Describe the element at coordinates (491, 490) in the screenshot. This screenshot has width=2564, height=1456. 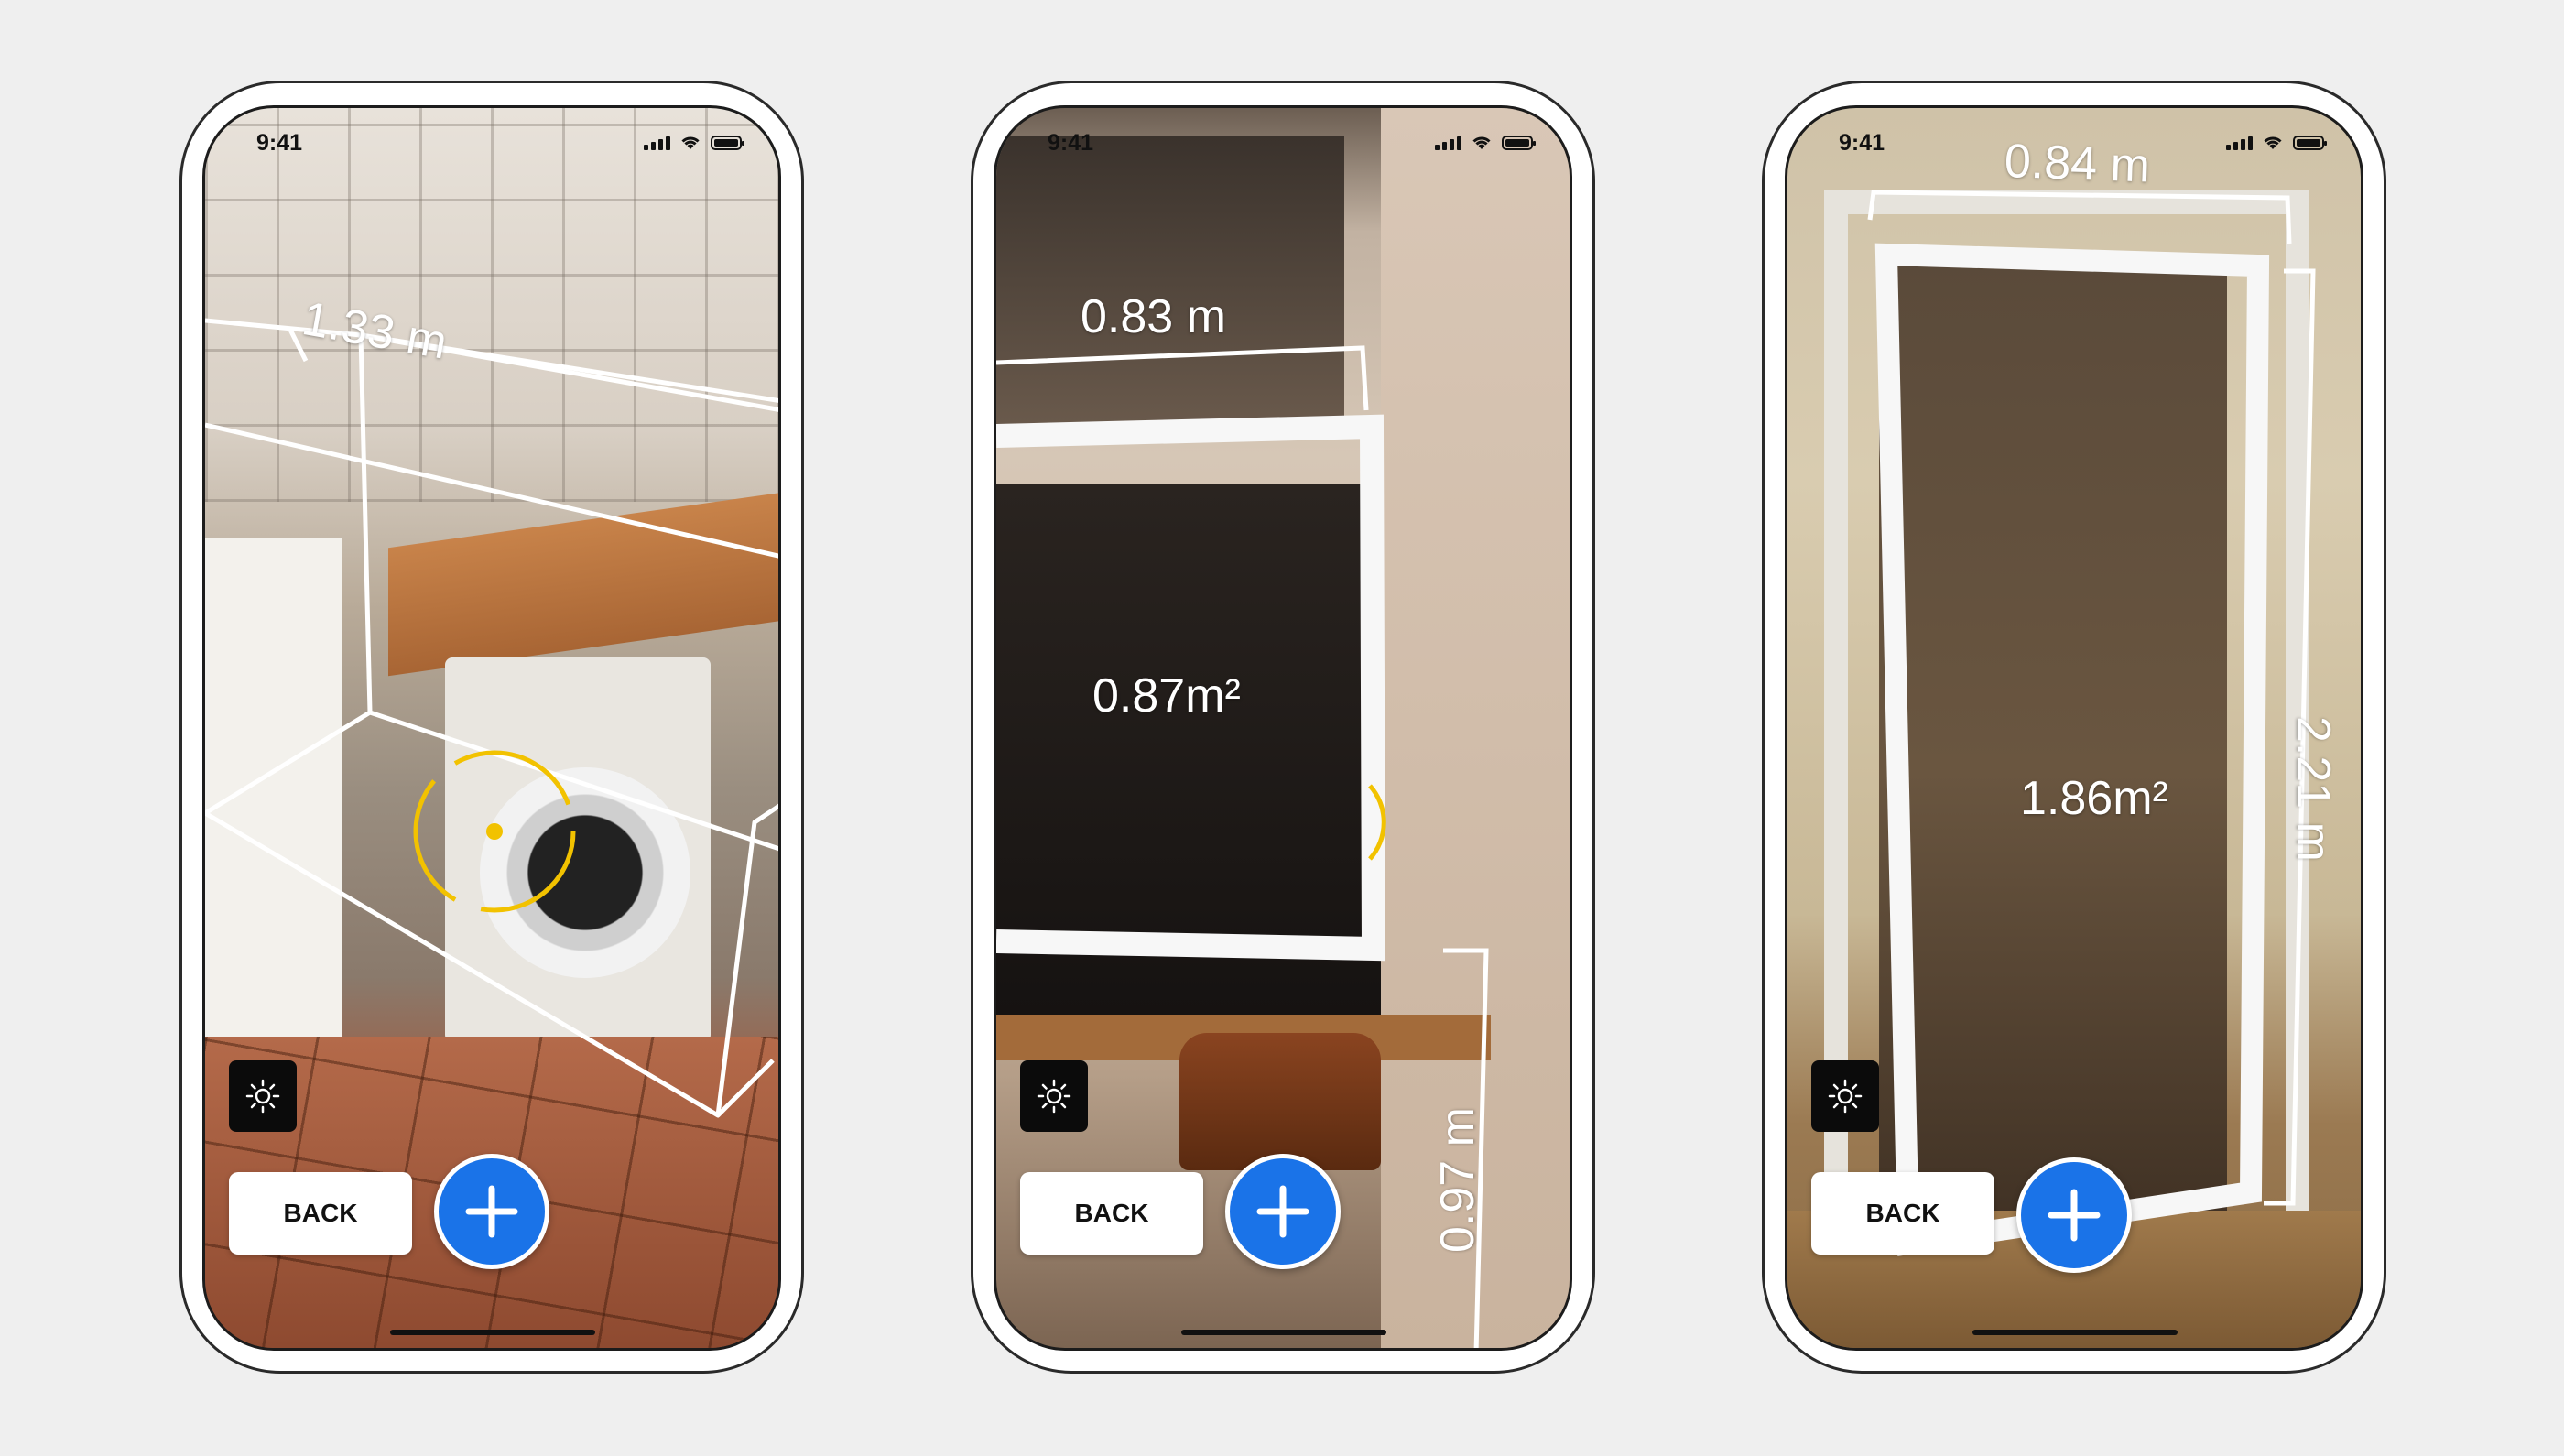
I see `ar-edge-mid` at that location.